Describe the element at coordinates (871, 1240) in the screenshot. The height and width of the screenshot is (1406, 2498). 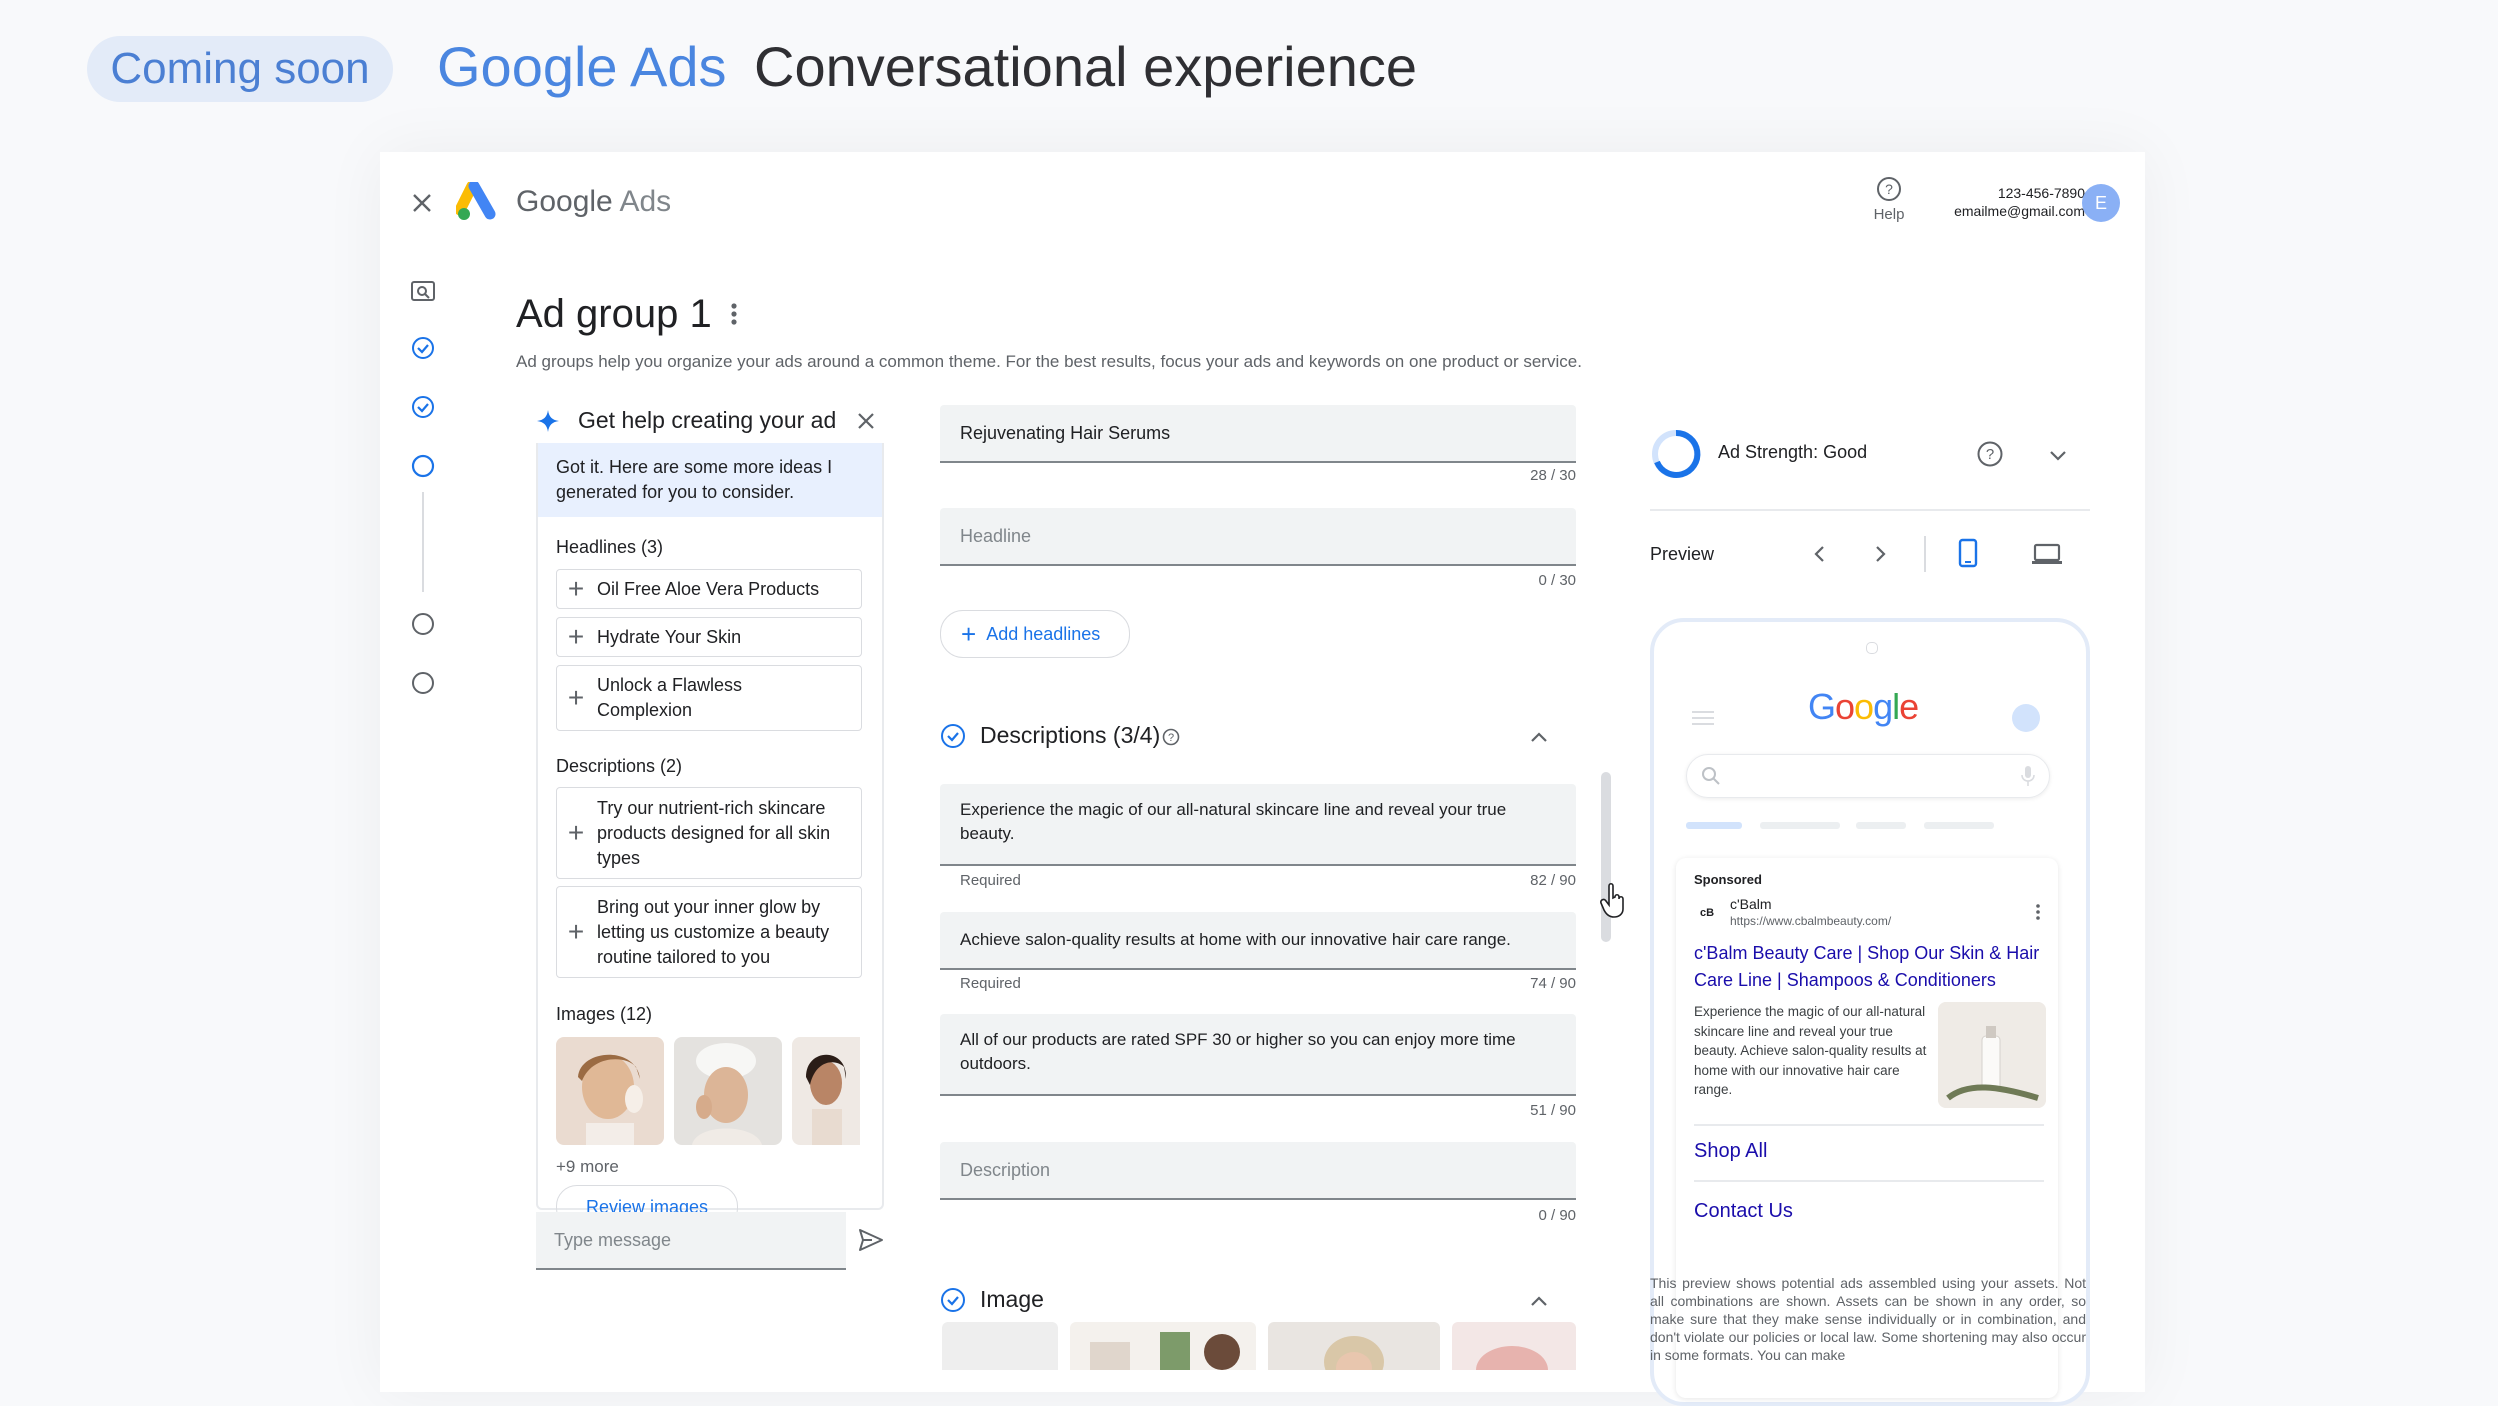
I see `send-icon` at that location.